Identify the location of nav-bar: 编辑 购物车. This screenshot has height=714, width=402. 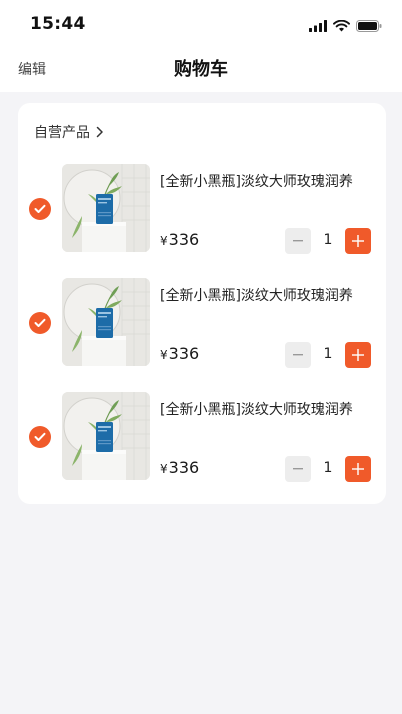
(201, 70).